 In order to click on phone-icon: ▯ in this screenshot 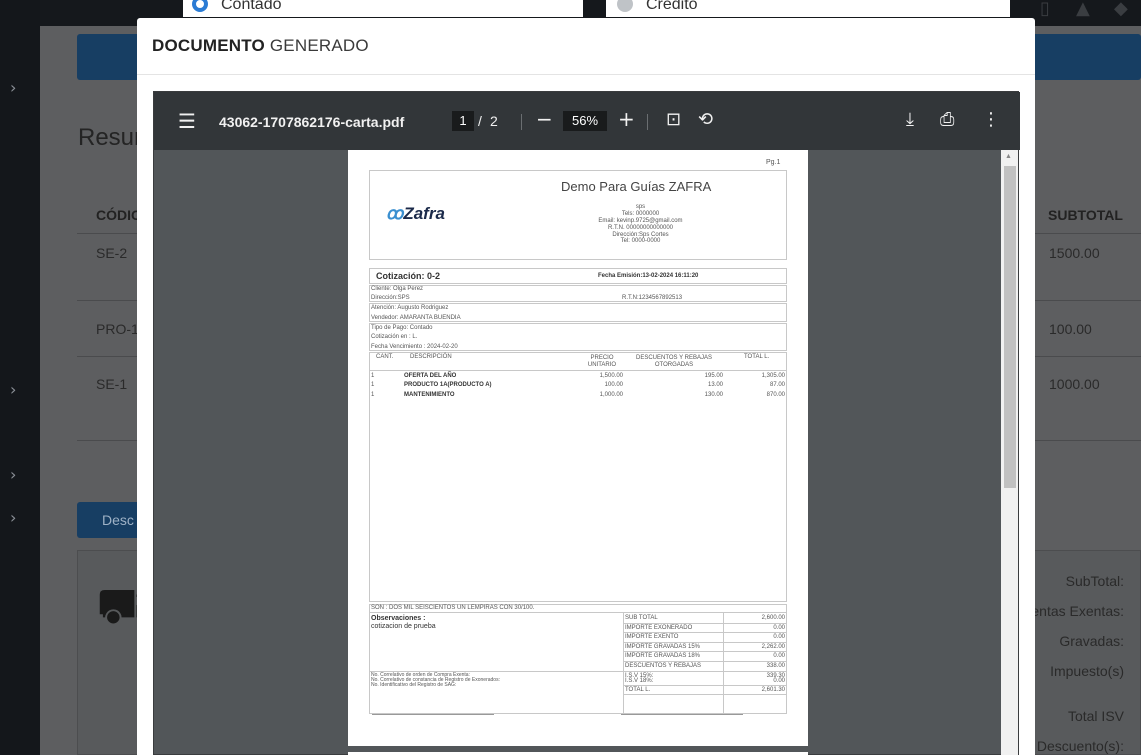, I will do `click(1045, 9)`.